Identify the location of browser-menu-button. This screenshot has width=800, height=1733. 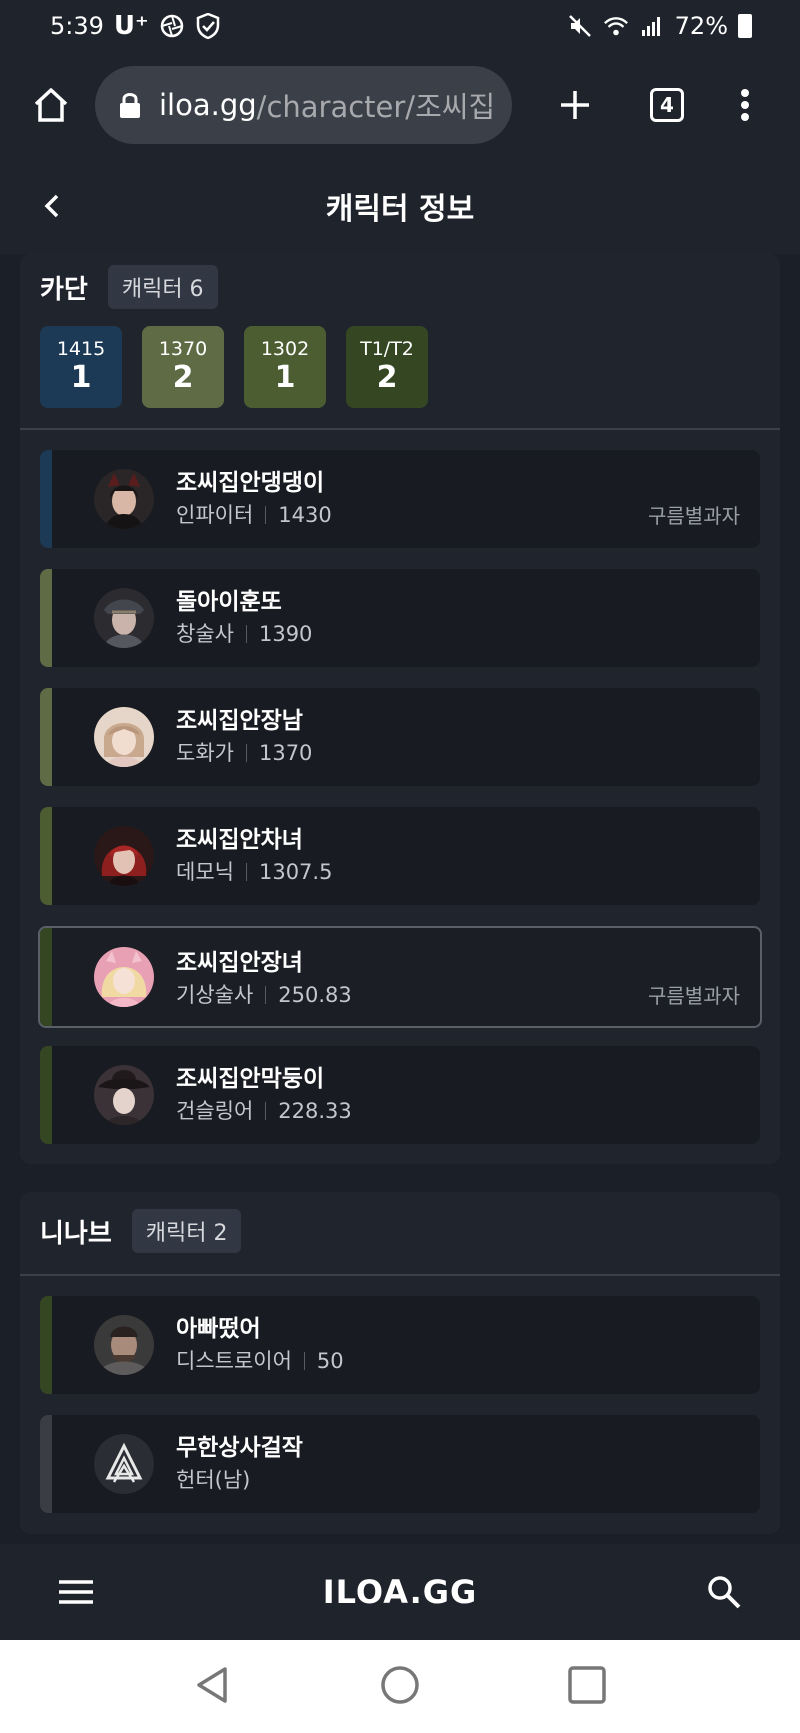
(745, 105).